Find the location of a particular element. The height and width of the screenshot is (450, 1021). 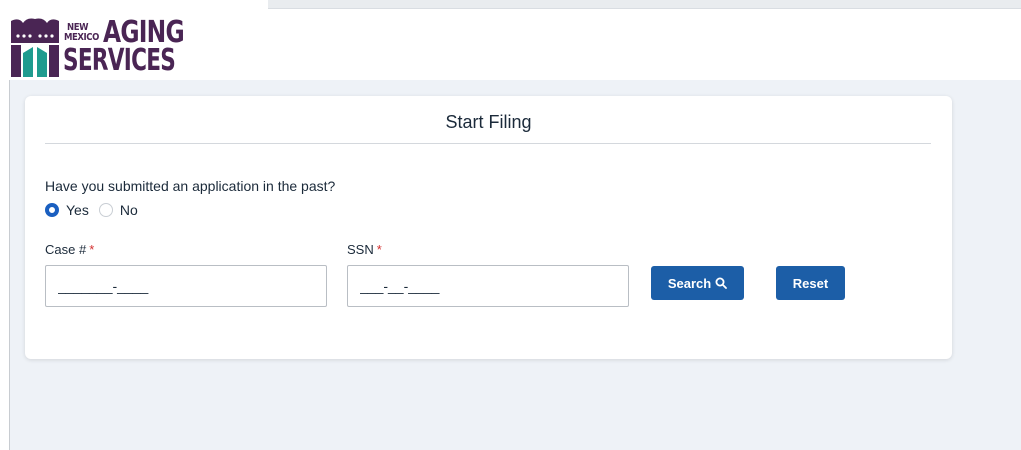

radio-yes: Yes is located at coordinates (67, 210).